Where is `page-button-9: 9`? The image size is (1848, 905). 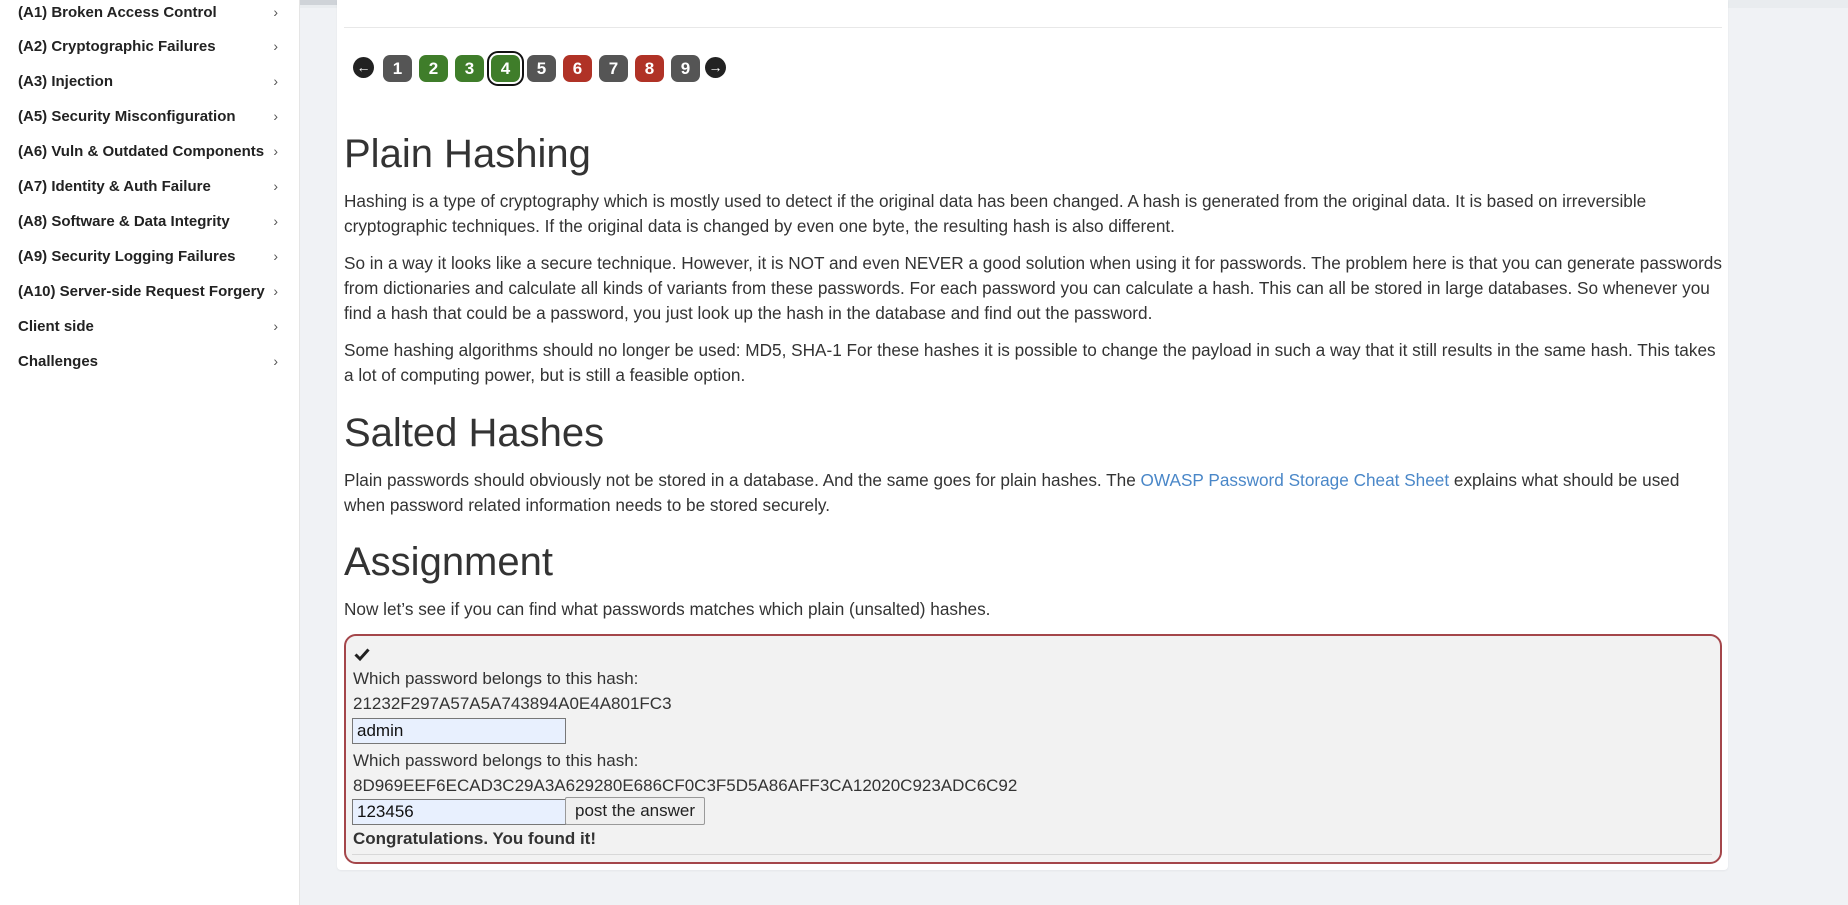 page-button-9: 9 is located at coordinates (685, 68).